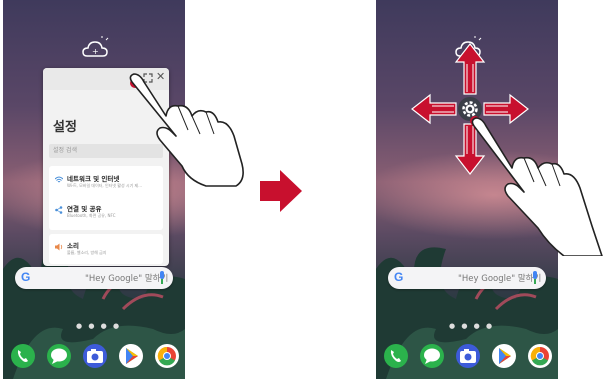 This screenshot has height=379, width=603. What do you see at coordinates (59, 179) in the screenshot?
I see `wifi-icon` at bounding box center [59, 179].